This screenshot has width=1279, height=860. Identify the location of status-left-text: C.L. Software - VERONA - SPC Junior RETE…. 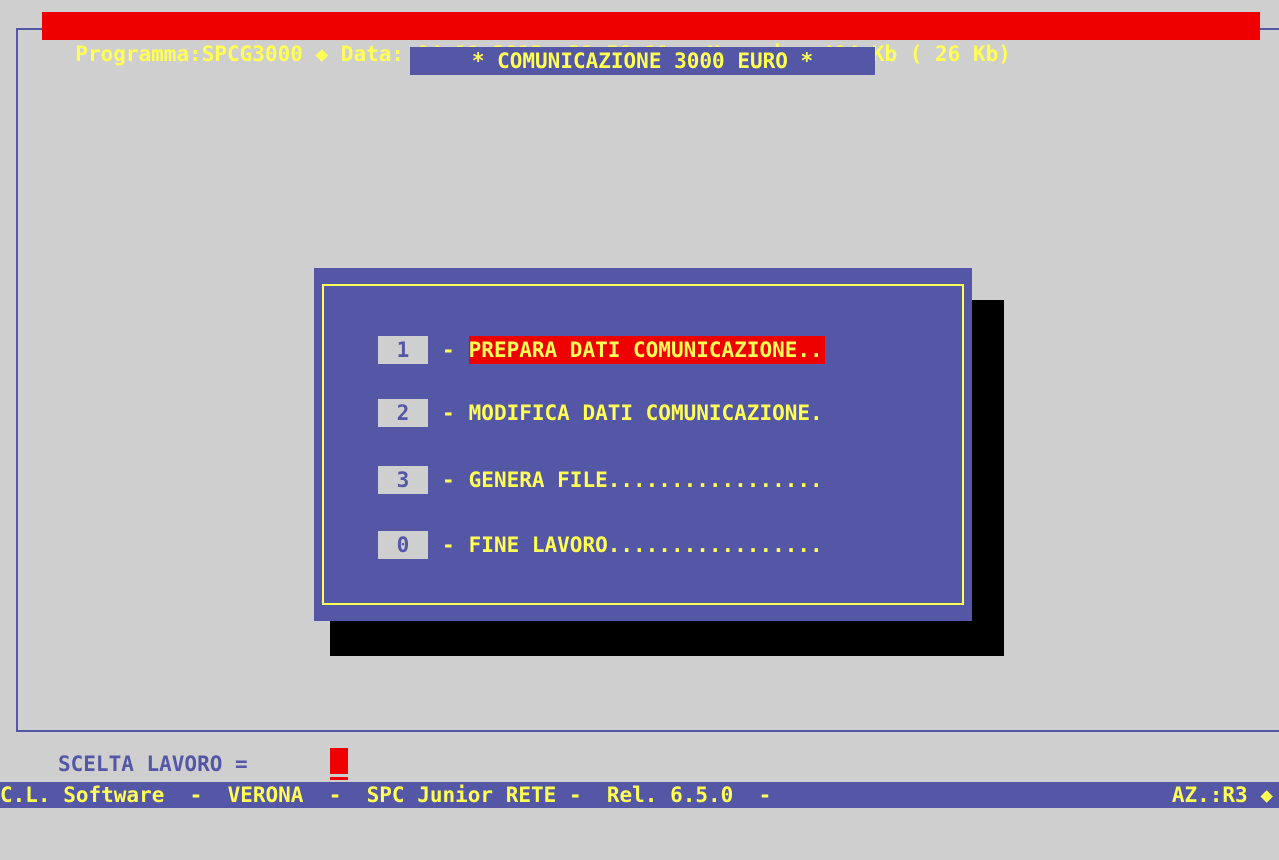
(386, 795).